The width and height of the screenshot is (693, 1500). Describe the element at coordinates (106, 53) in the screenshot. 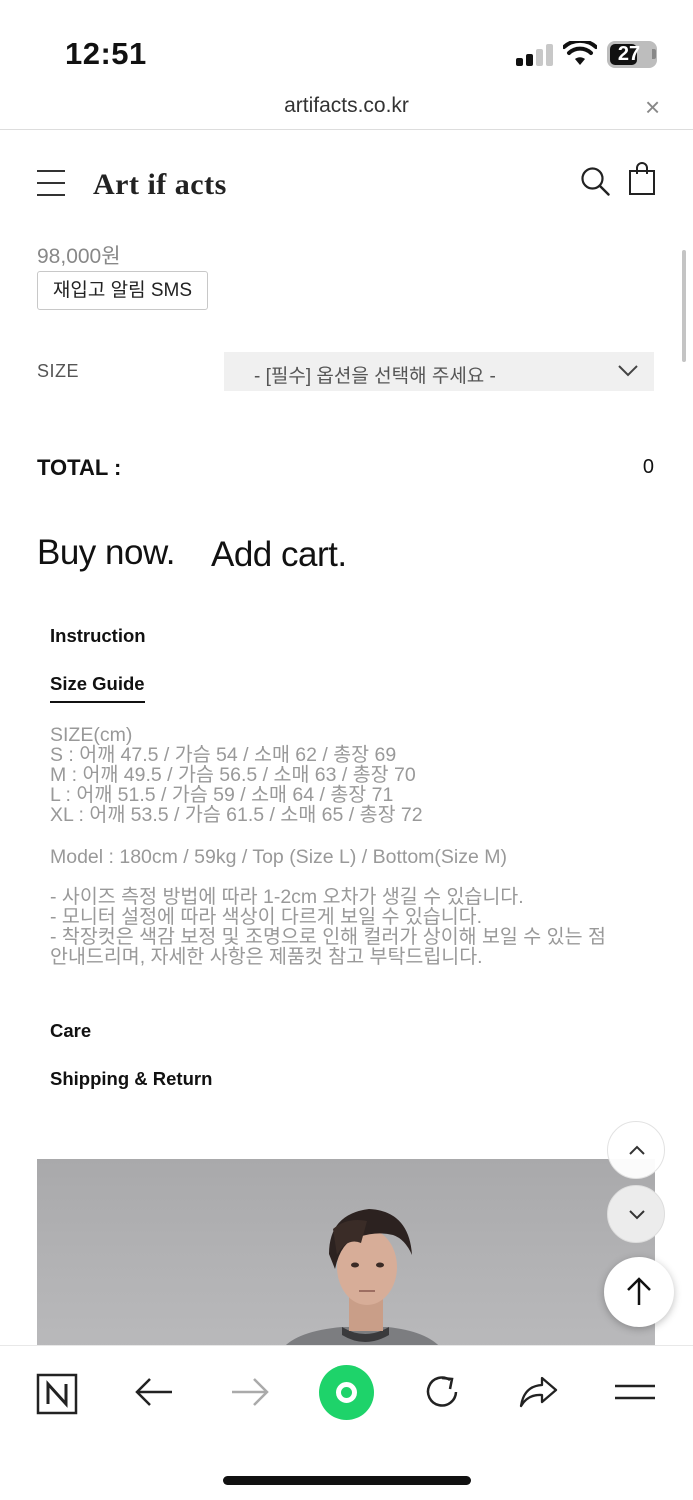

I see `status-time: 12:51` at that location.